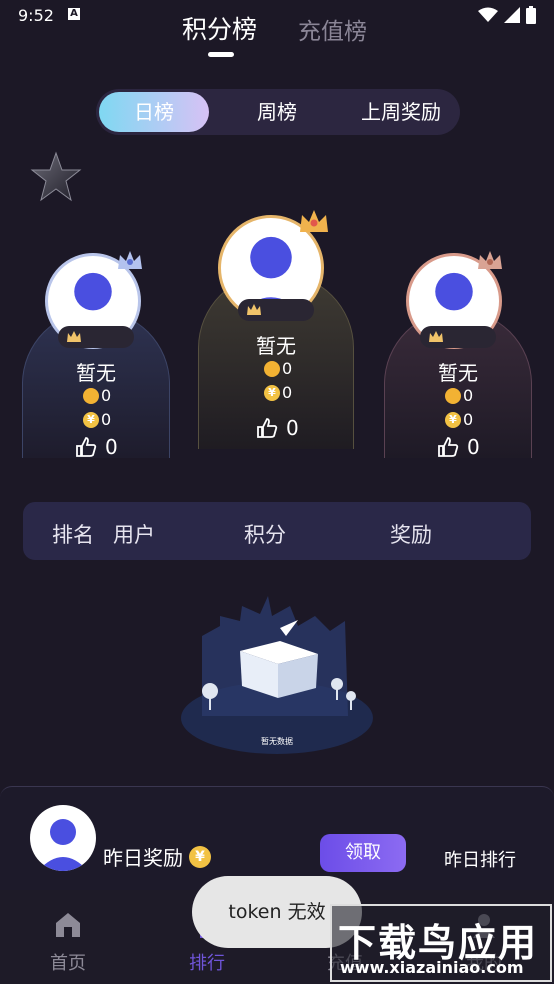 This screenshot has height=984, width=554. What do you see at coordinates (68, 942) in the screenshot?
I see `tabbar-home: 首页` at bounding box center [68, 942].